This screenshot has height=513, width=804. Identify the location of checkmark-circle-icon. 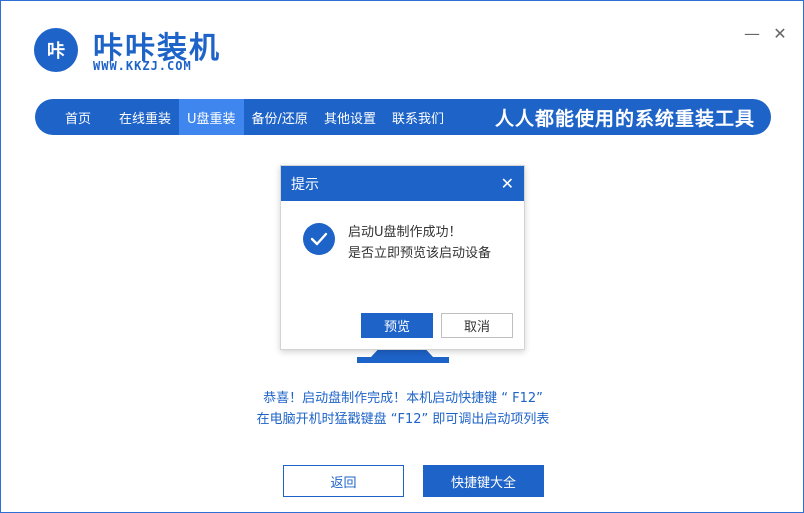
(319, 239).